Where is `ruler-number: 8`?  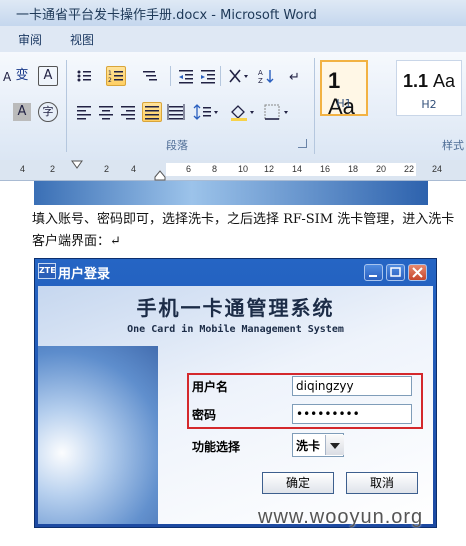 ruler-number: 8 is located at coordinates (215, 169).